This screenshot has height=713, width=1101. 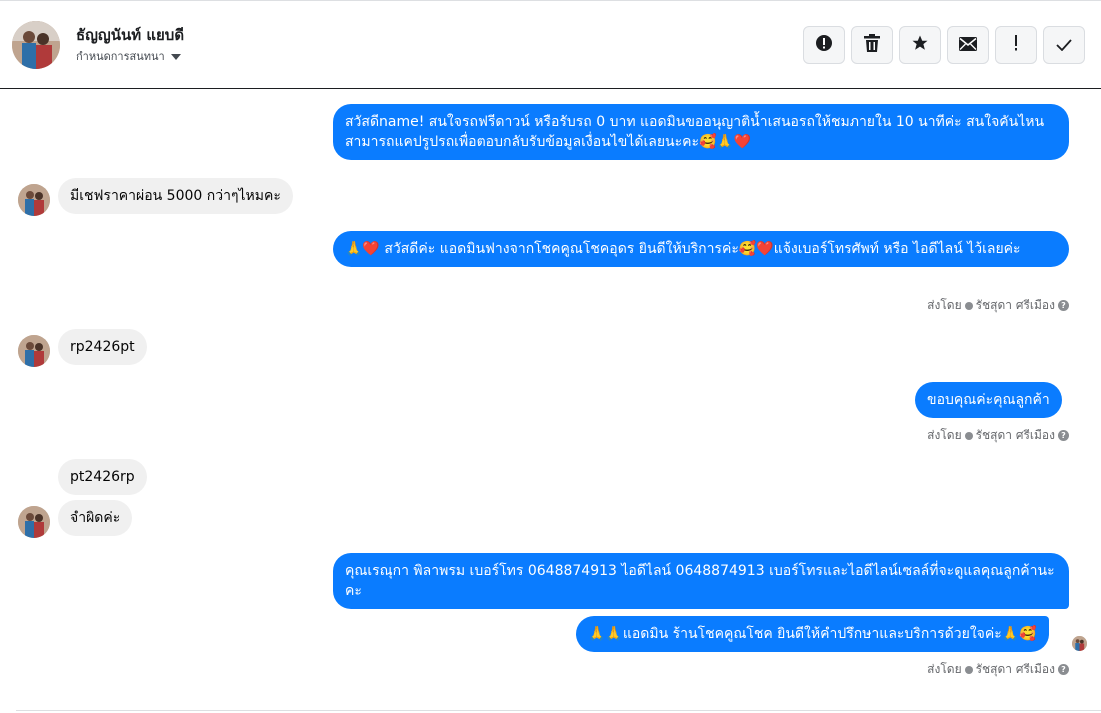 I want to click on star-icon, so click(x=920, y=45).